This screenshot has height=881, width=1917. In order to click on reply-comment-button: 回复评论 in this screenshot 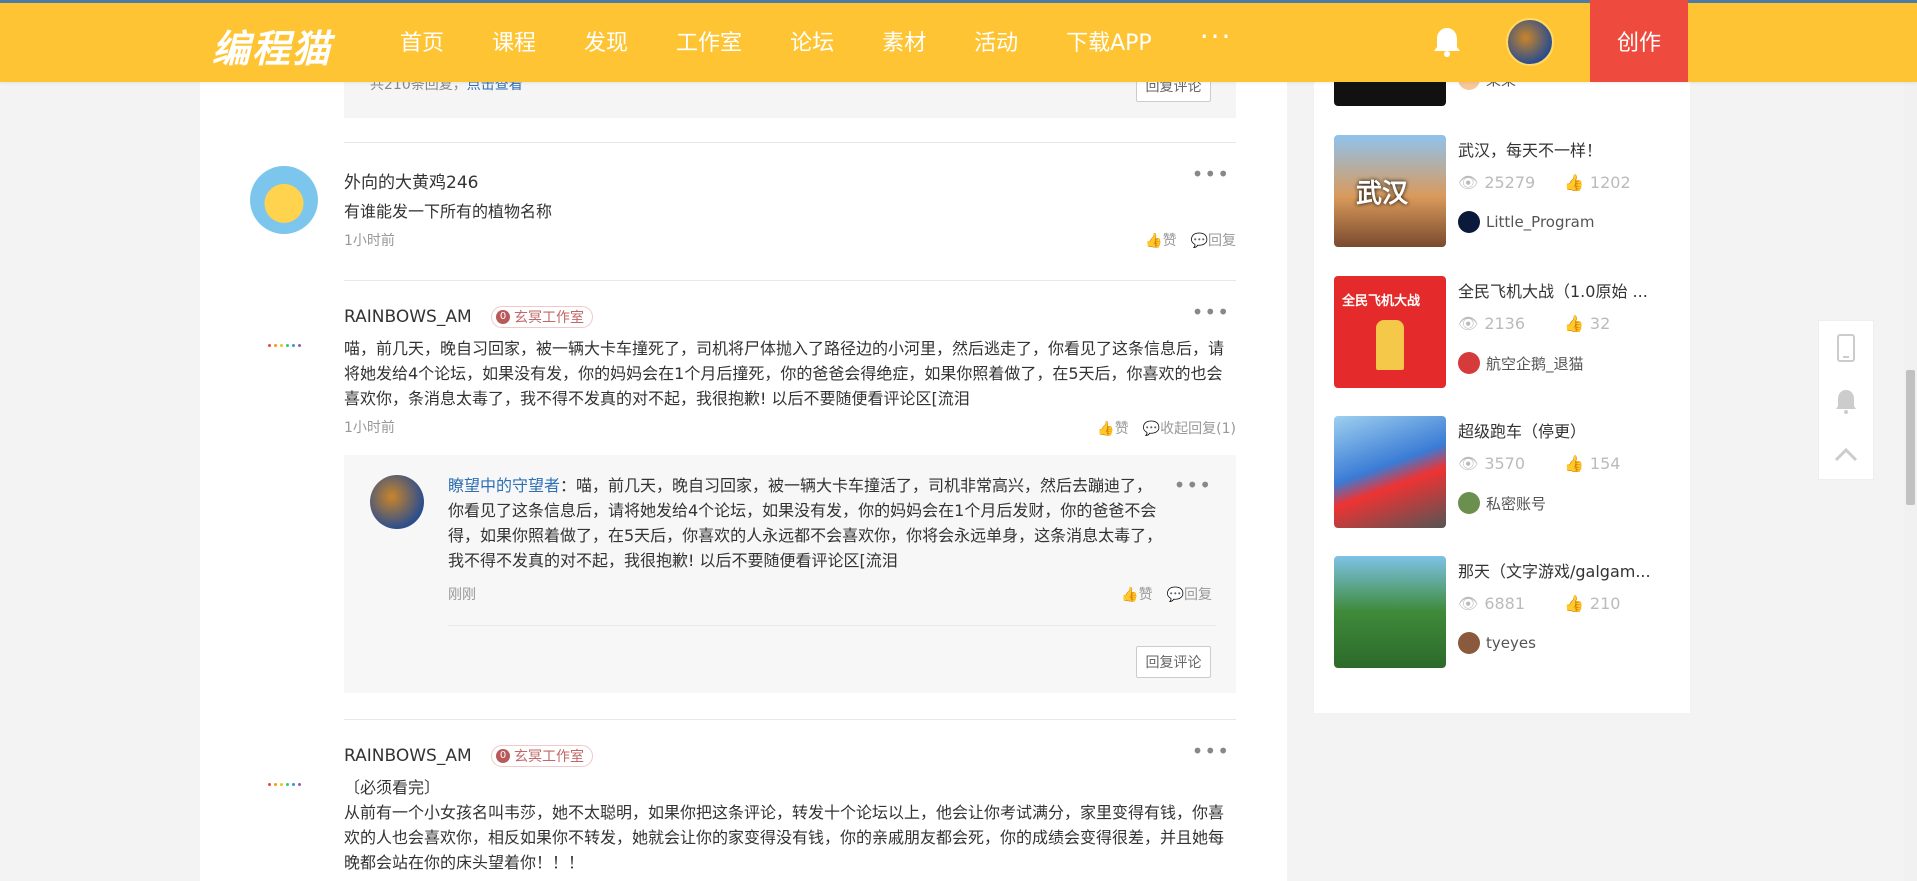, I will do `click(1173, 662)`.